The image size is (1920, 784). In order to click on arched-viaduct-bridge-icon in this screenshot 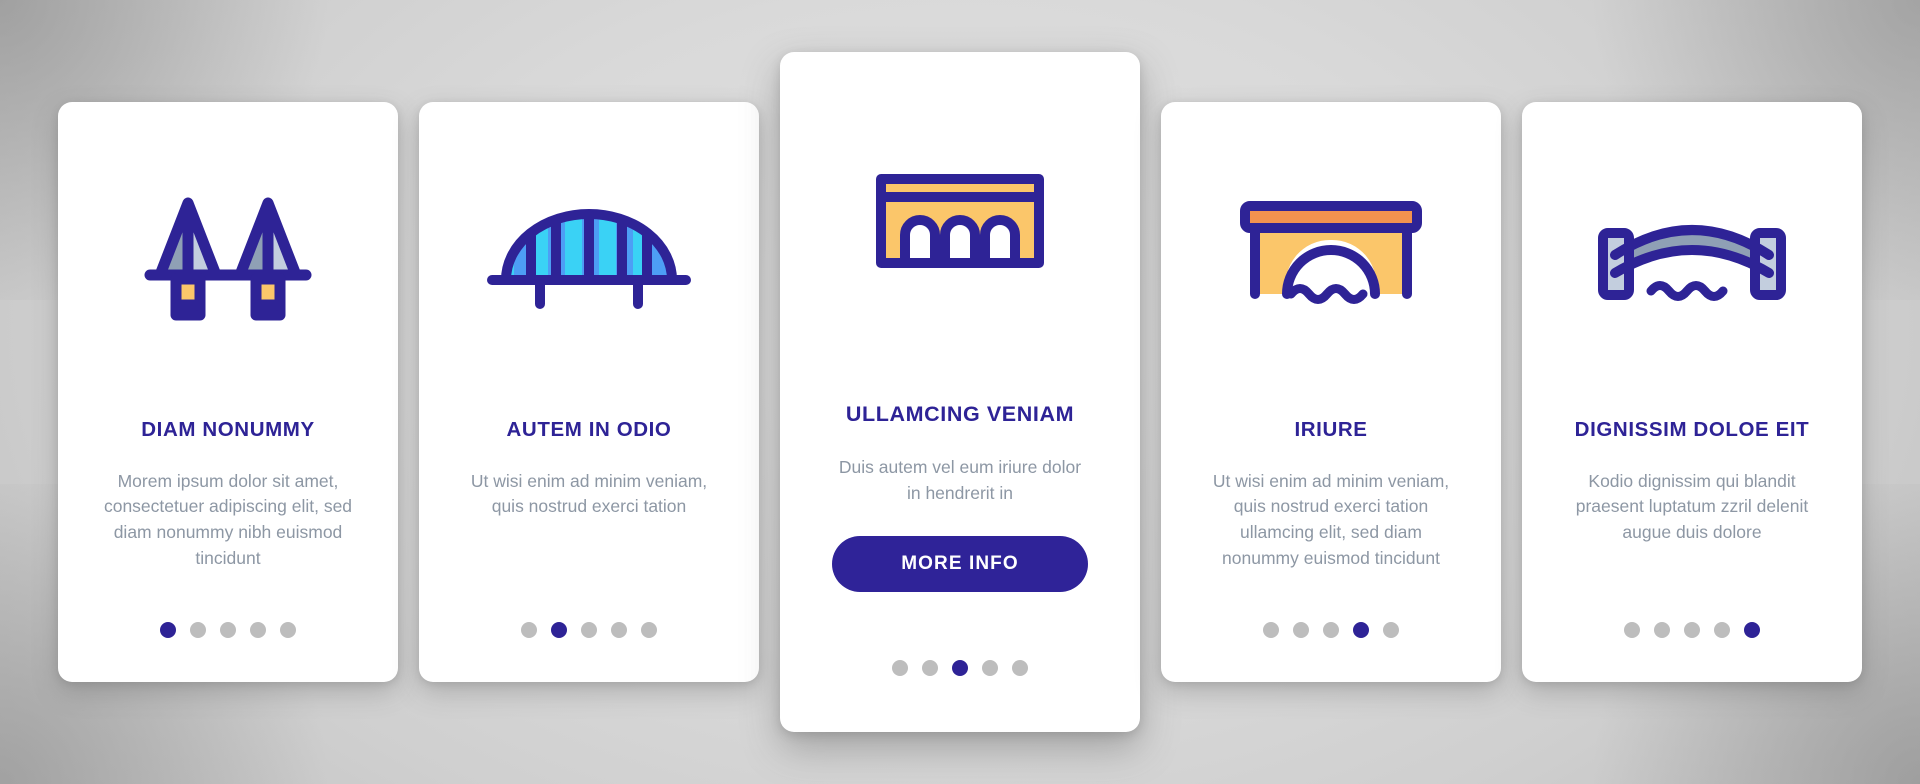, I will do `click(960, 221)`.